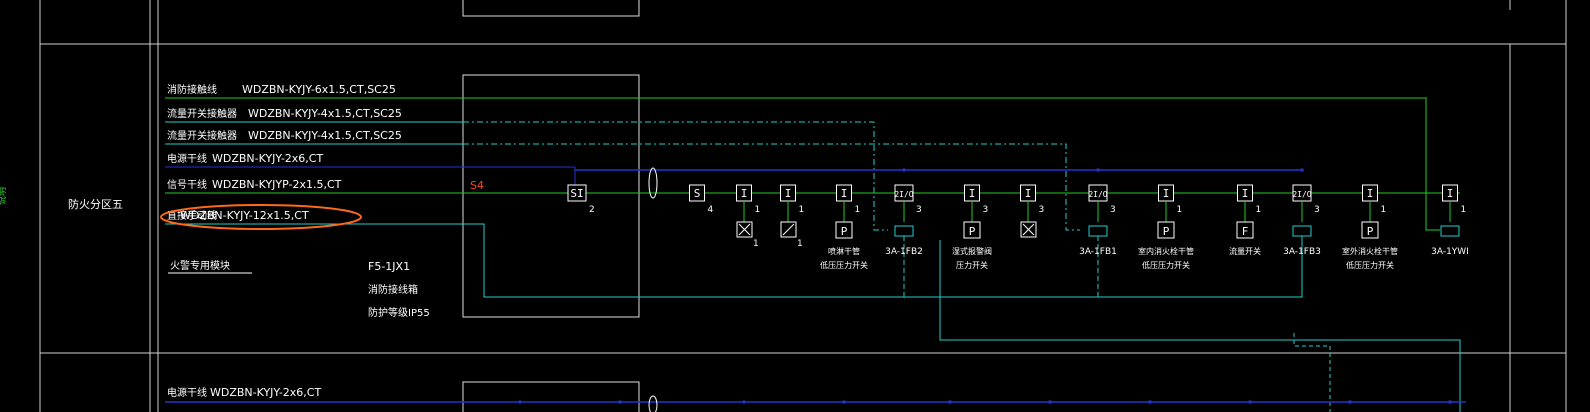 The width and height of the screenshot is (1590, 412). What do you see at coordinates (393, 289) in the screenshot?
I see `cabinet-name: 消防接线箱` at bounding box center [393, 289].